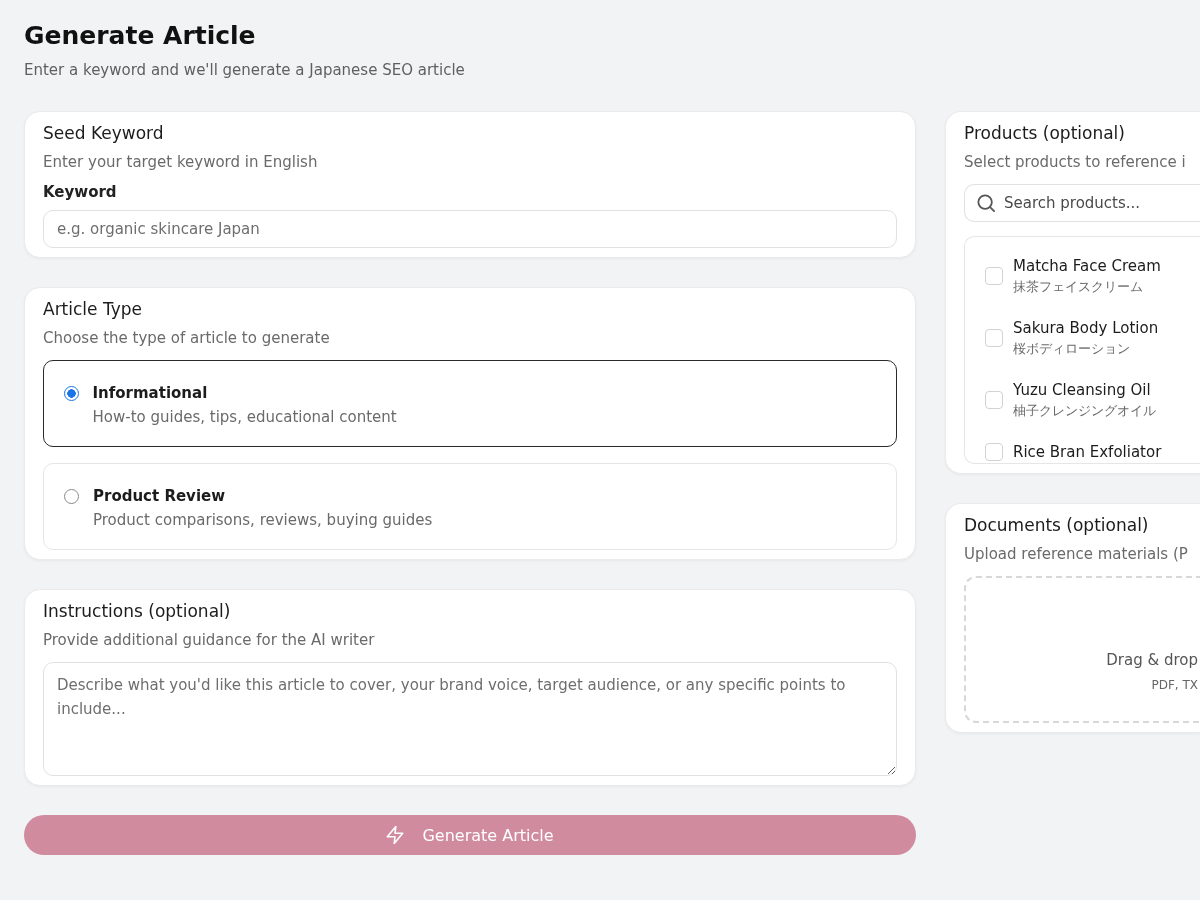 The width and height of the screenshot is (1200, 900). What do you see at coordinates (93, 309) in the screenshot?
I see `card-title: Article Type` at bounding box center [93, 309].